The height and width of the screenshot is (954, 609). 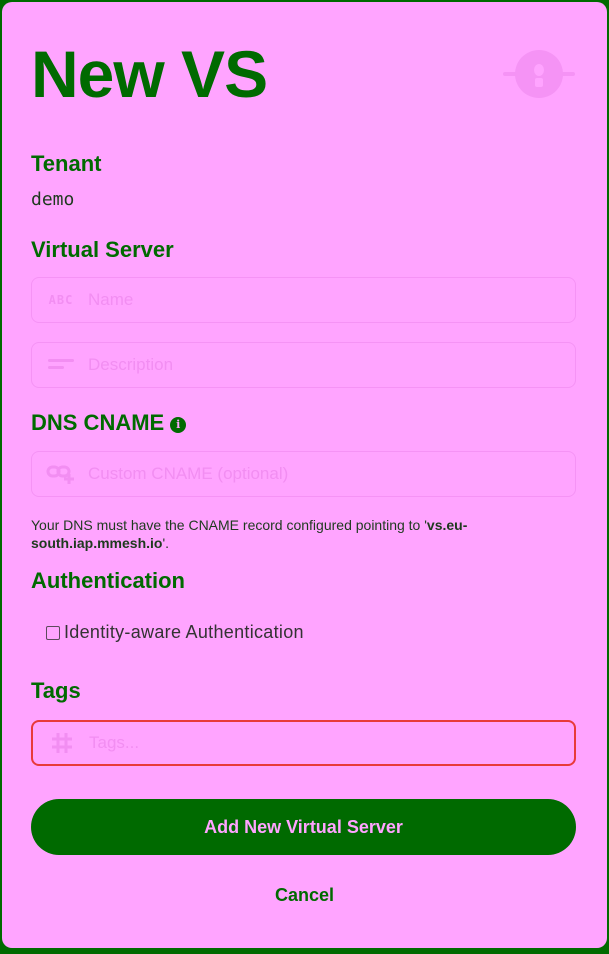 I want to click on abc-icon: ABC, so click(x=61, y=300).